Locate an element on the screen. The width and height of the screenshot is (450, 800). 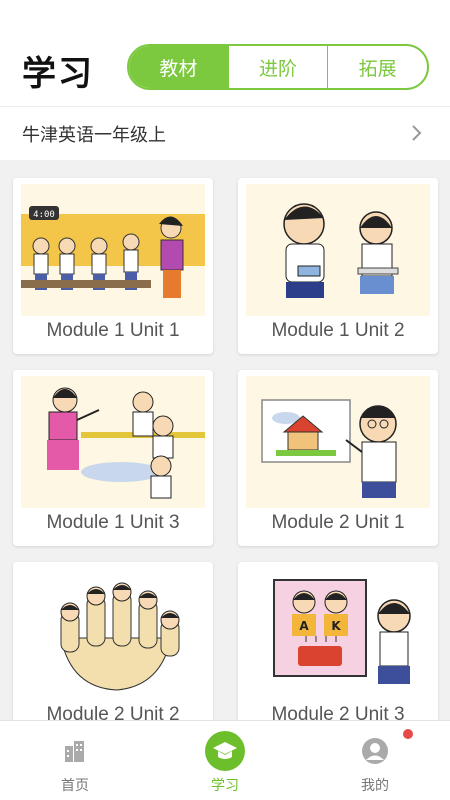
unit-title: Module 1 Unit 1 is located at coordinates (113, 330).